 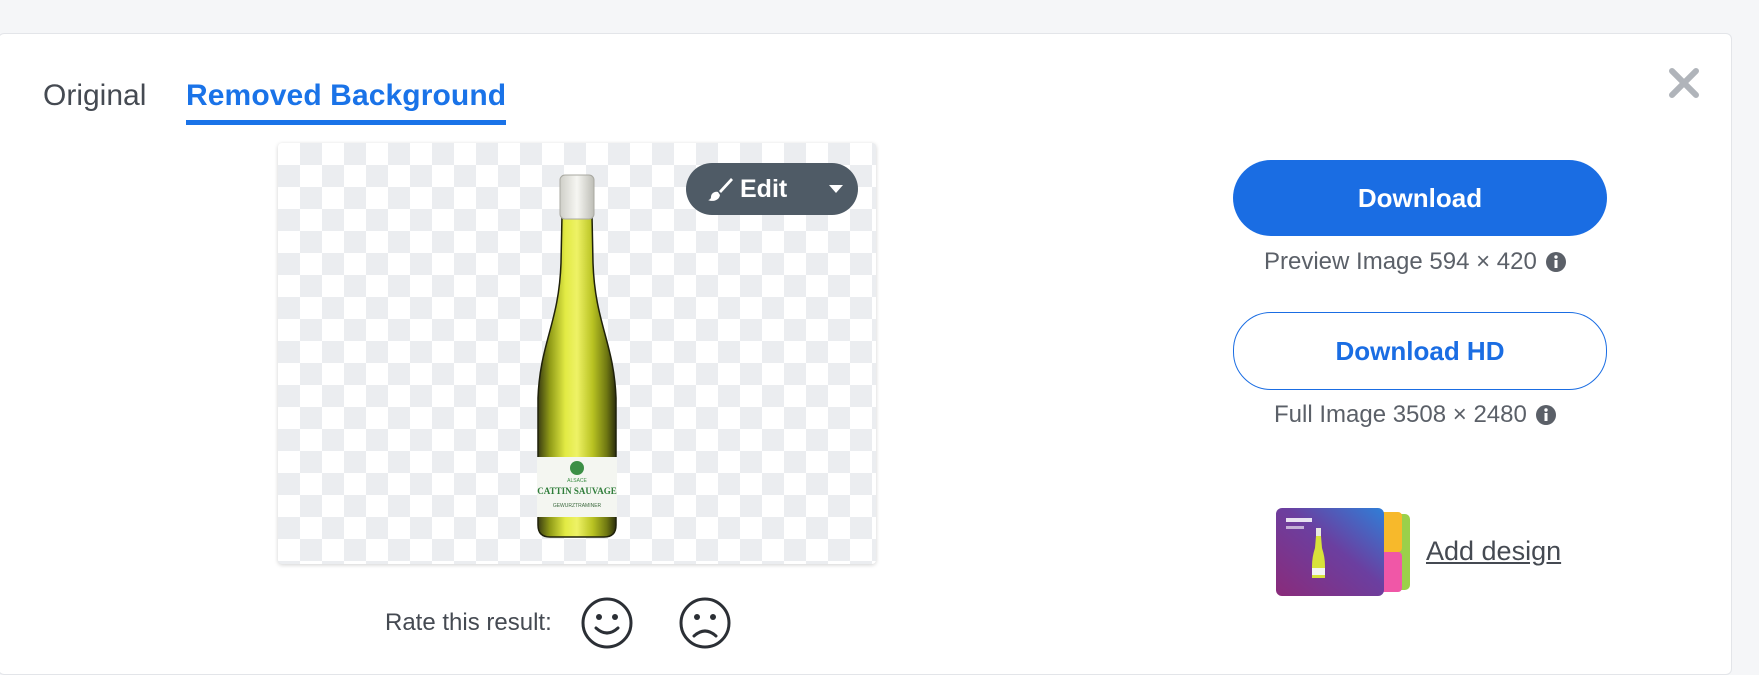 What do you see at coordinates (764, 188) in the screenshot?
I see `edit-label: Edit` at bounding box center [764, 188].